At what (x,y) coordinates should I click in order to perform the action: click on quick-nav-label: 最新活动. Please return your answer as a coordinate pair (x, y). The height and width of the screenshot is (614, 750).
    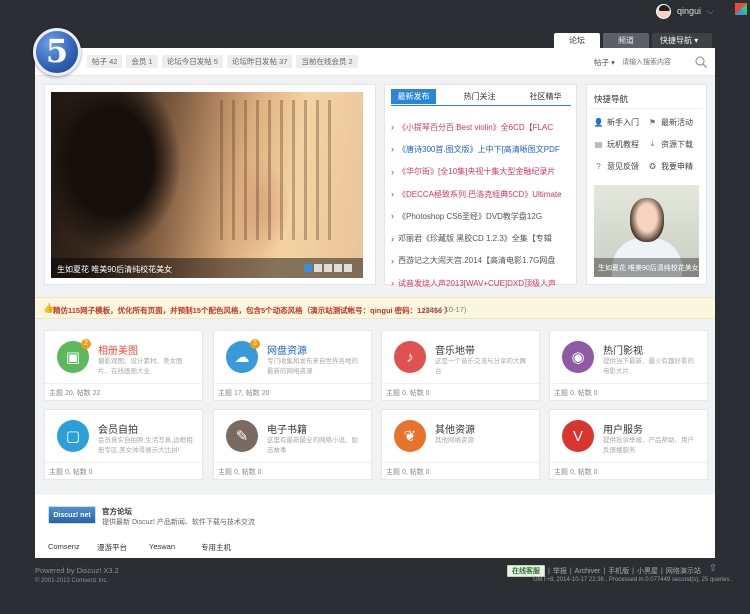
    Looking at the image, I should click on (677, 122).